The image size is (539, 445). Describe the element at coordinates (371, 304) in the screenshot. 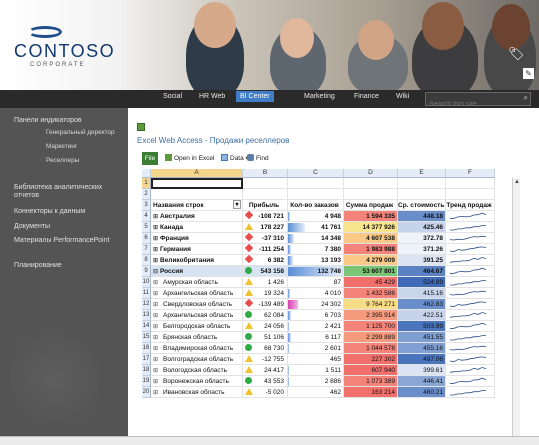

I see `sales-cell: 9 764 271` at that location.